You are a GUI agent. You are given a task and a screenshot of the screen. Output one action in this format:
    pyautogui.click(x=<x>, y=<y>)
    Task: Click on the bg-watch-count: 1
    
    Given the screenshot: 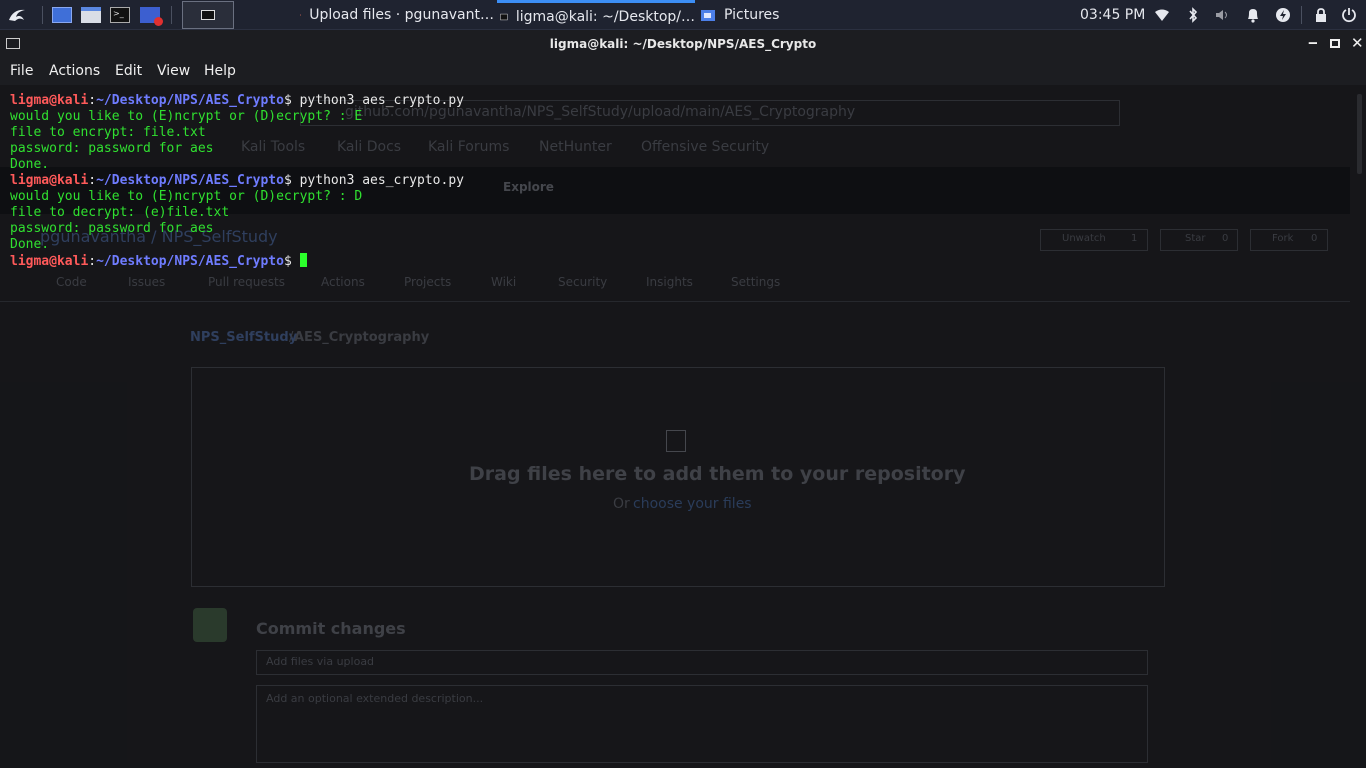 What is the action you would take?
    pyautogui.click(x=1134, y=238)
    